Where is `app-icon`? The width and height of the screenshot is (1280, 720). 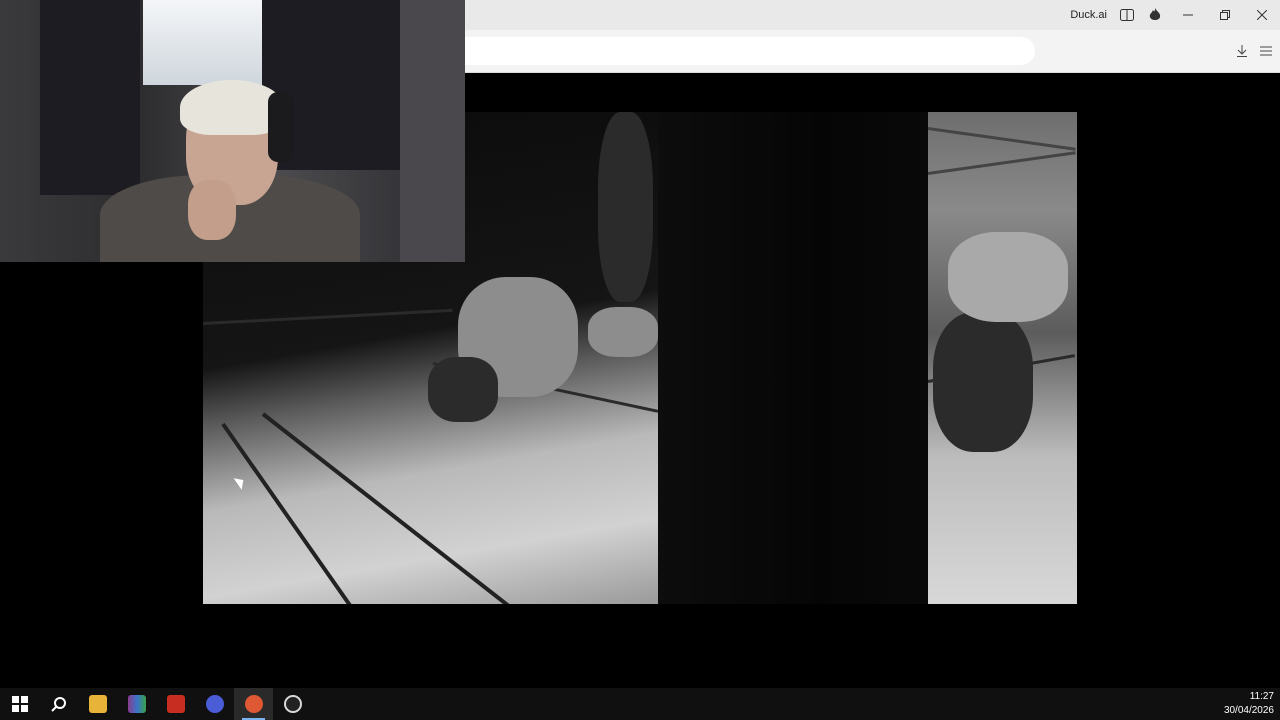
app-icon is located at coordinates (214, 704).